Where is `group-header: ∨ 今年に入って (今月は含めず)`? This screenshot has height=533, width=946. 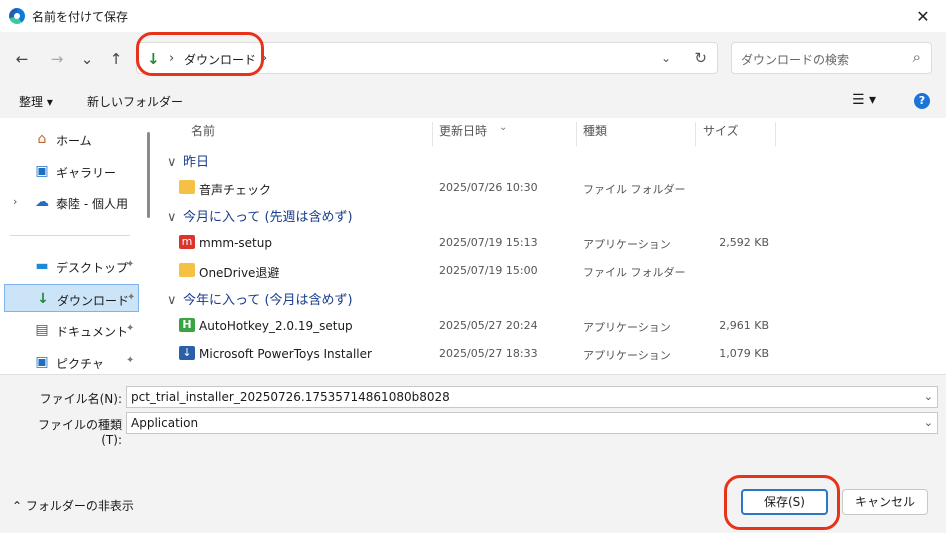 group-header: ∨ 今年に入って (今月は含めず) is located at coordinates (260, 298).